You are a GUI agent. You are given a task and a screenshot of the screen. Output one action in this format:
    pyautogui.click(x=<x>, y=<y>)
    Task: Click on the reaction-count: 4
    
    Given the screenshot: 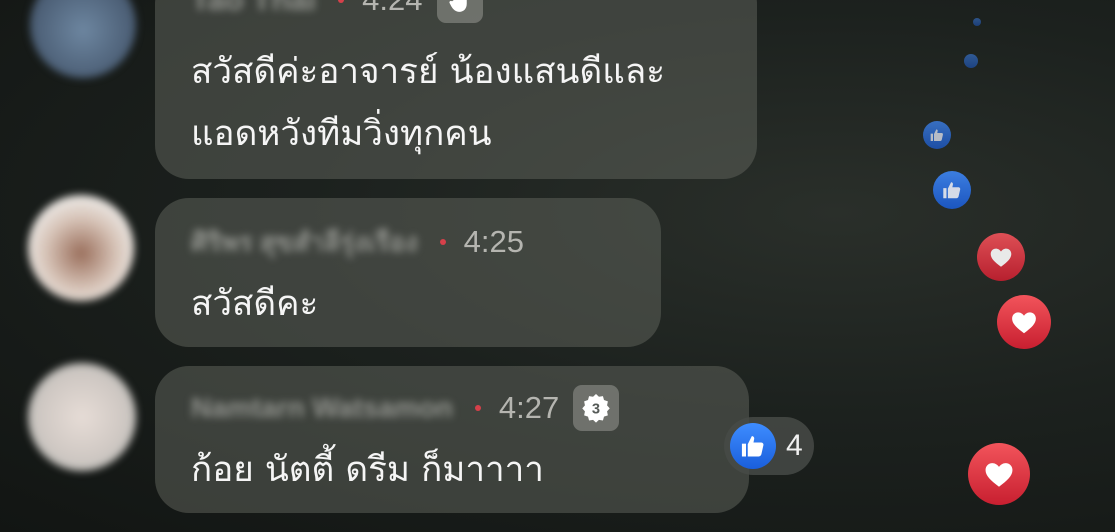 What is the action you would take?
    pyautogui.click(x=794, y=445)
    